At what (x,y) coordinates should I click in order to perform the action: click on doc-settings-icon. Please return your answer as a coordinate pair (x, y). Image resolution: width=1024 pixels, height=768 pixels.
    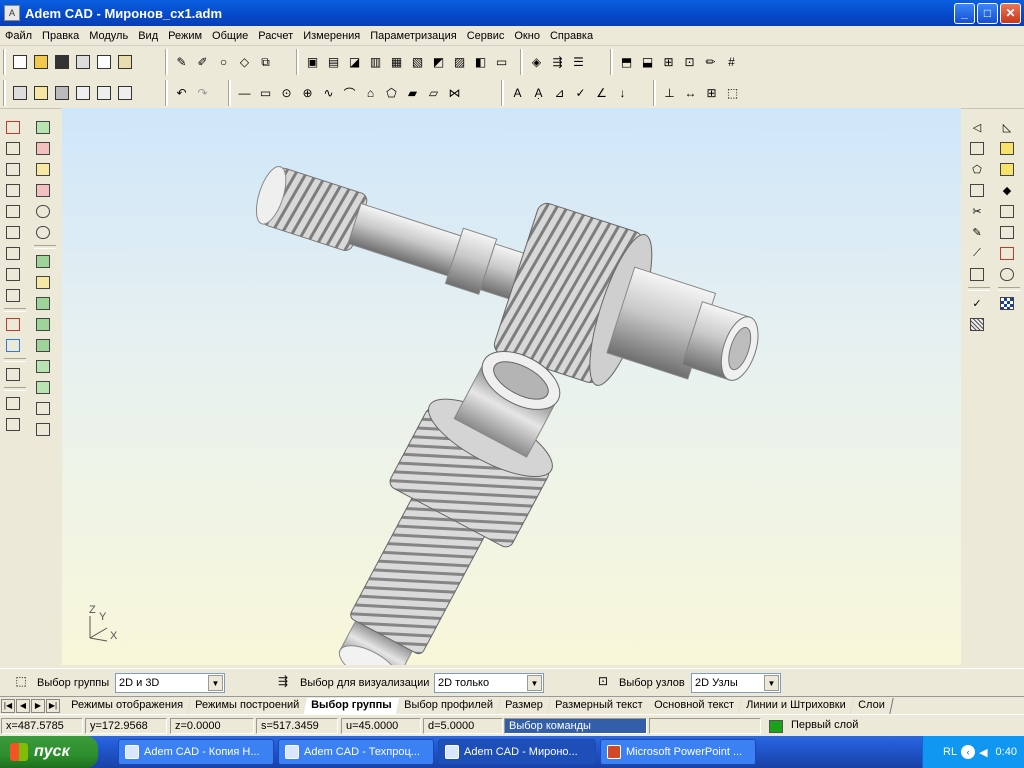
    Looking at the image, I should click on (40, 93).